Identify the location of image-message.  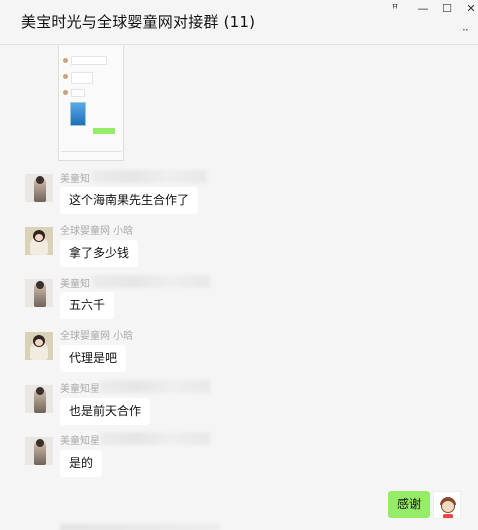
(91, 103).